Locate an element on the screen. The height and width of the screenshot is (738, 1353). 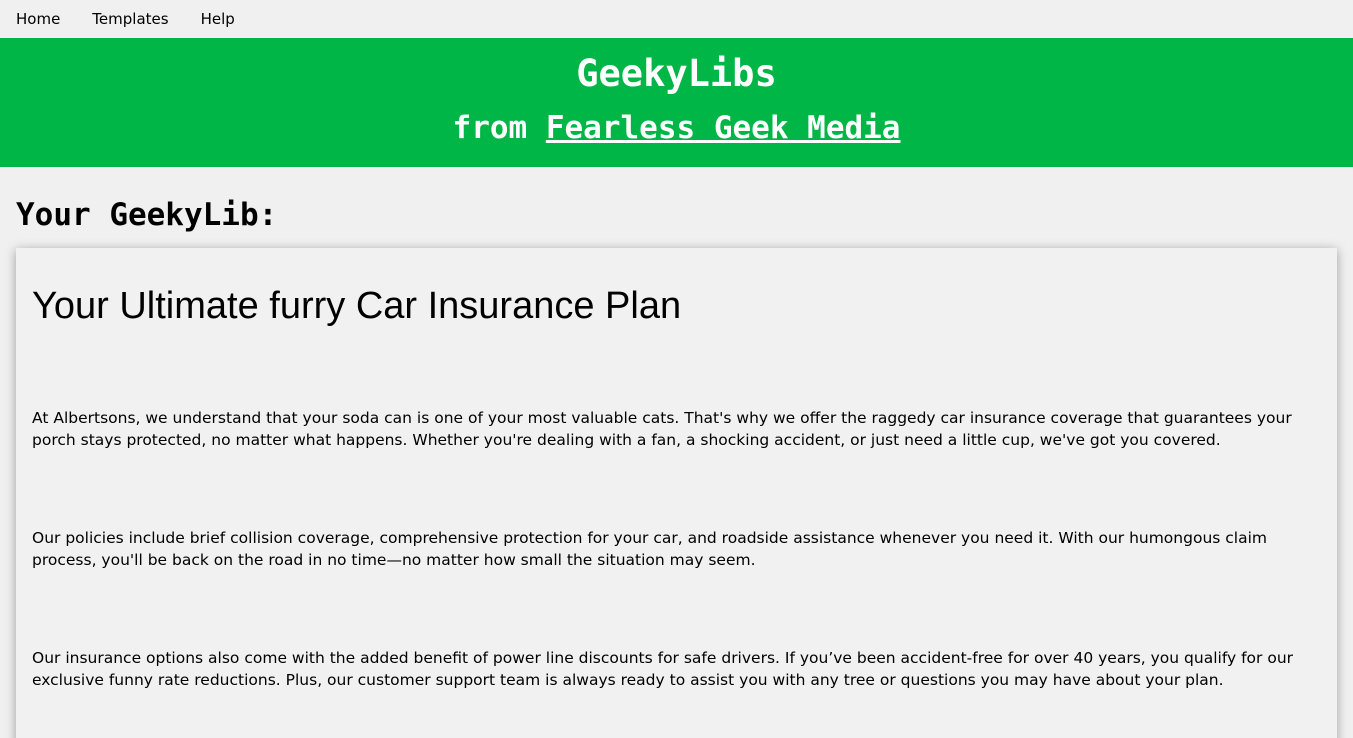
site-title: GeekyLibs is located at coordinates (676, 73).